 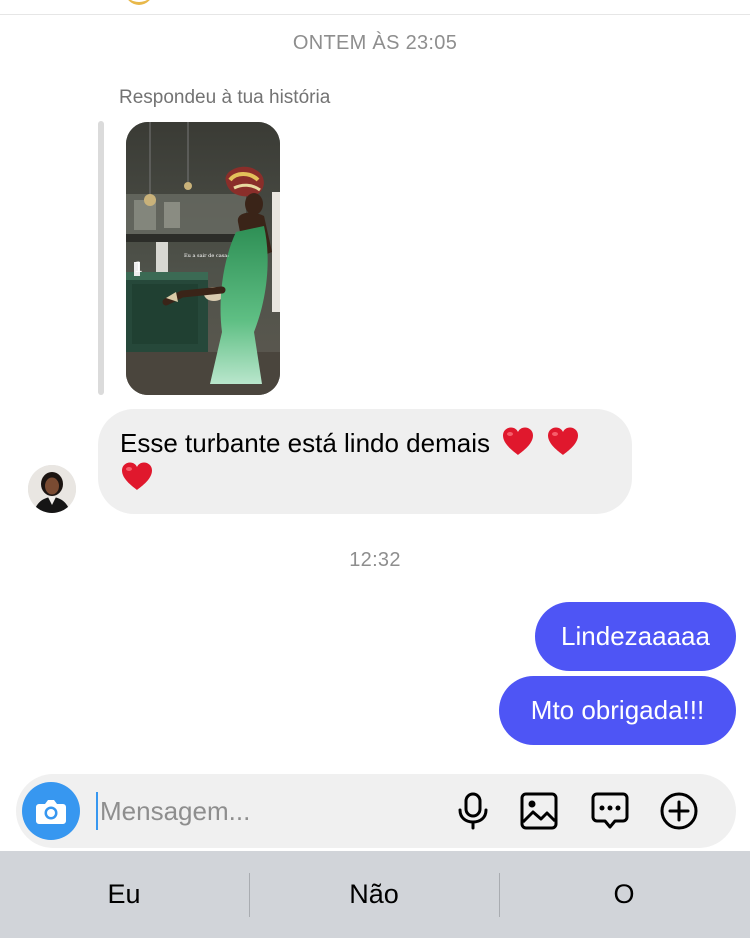 What do you see at coordinates (268, 811) in the screenshot?
I see `message-input` at bounding box center [268, 811].